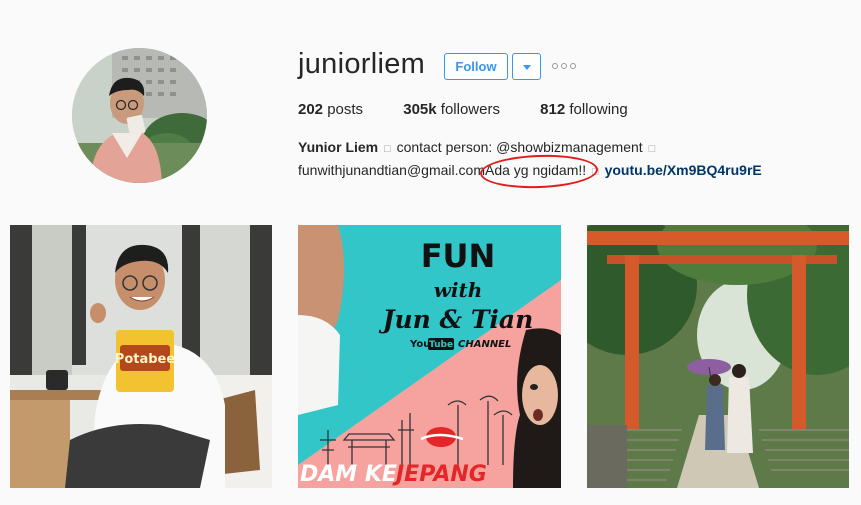 The image size is (861, 505). What do you see at coordinates (519, 147) in the screenshot?
I see `bio-contact-text: contact person: @showbizmanagement` at bounding box center [519, 147].